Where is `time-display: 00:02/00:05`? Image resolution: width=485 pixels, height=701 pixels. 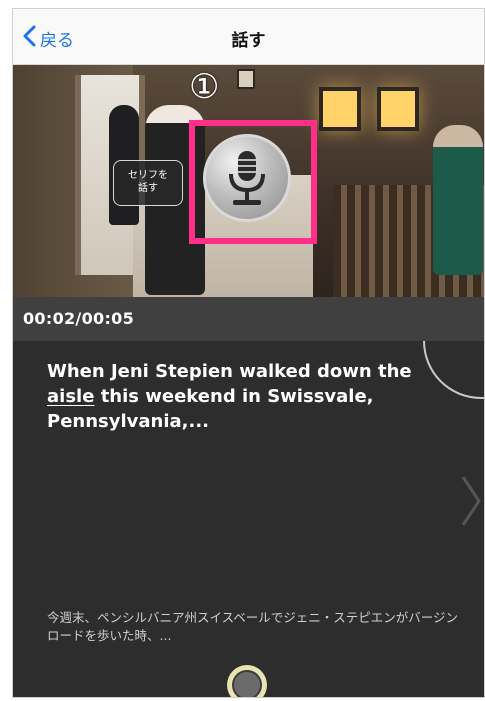
time-display: 00:02/00:05 is located at coordinates (248, 319).